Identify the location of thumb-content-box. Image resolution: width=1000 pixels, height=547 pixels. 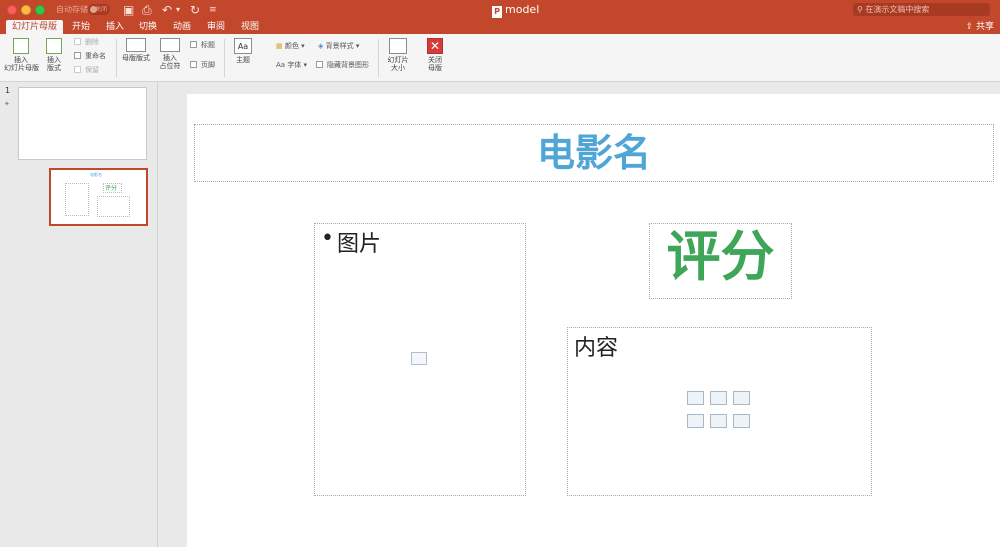
(113, 206).